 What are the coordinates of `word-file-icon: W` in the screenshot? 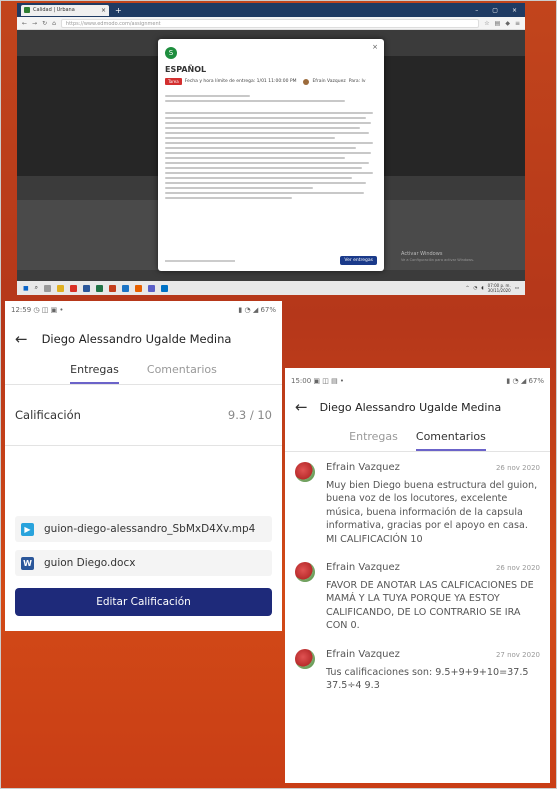 It's located at (27, 563).